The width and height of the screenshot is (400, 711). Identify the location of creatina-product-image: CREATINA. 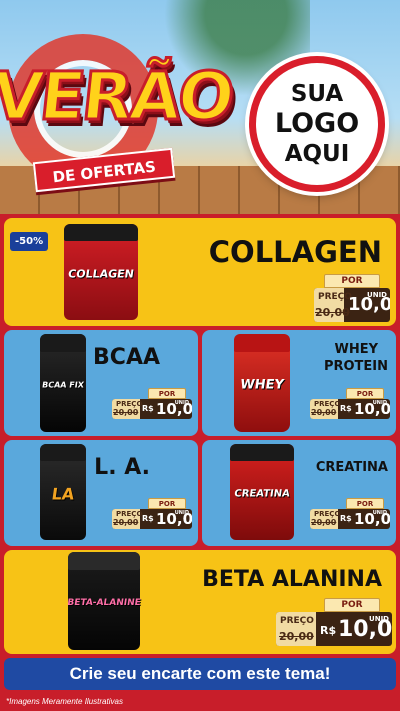
(262, 492).